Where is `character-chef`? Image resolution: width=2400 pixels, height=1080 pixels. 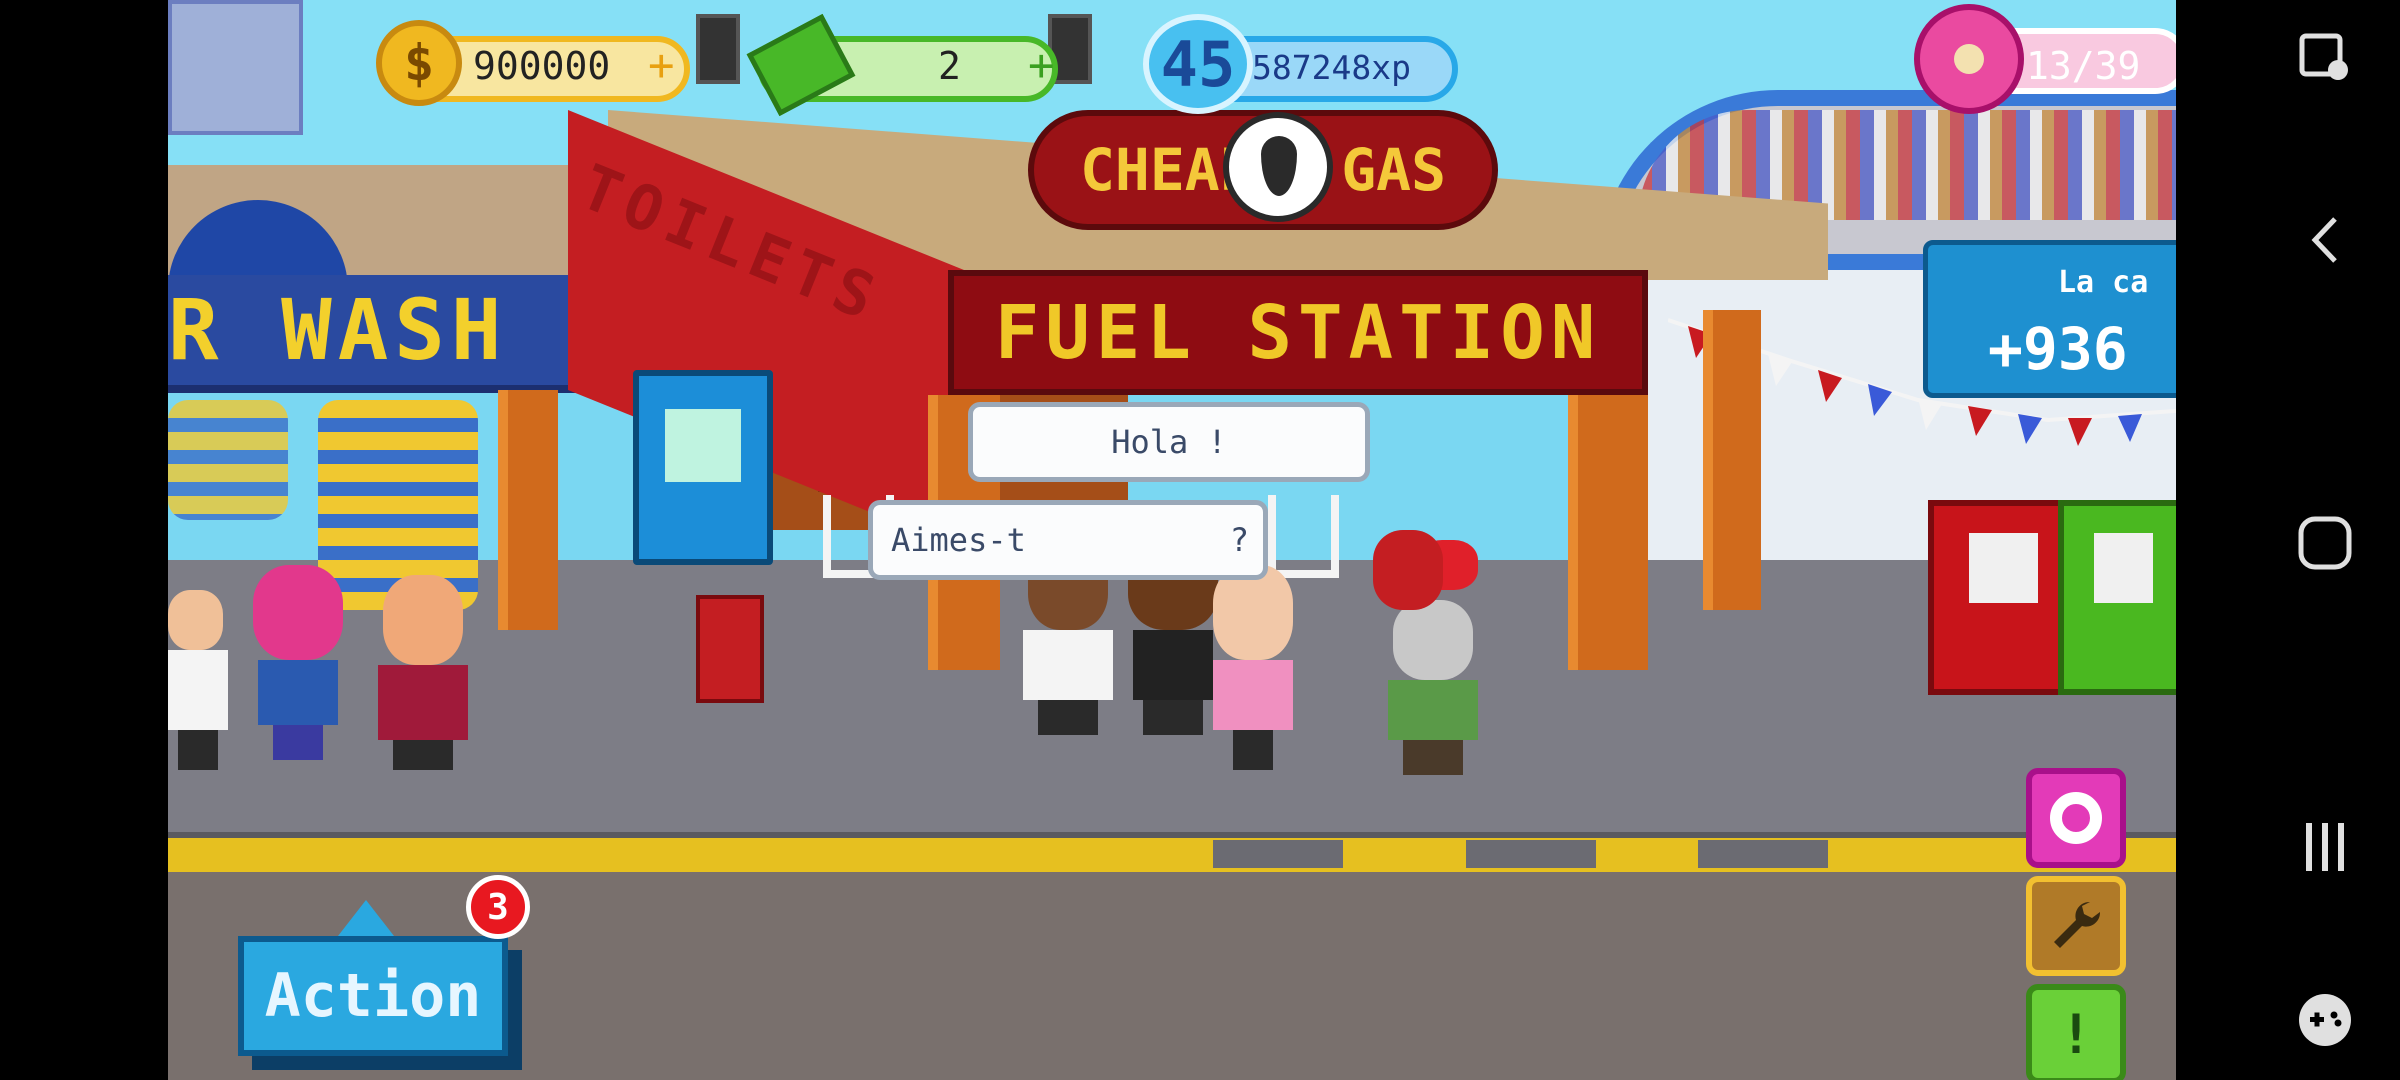
character-chef is located at coordinates (203, 685).